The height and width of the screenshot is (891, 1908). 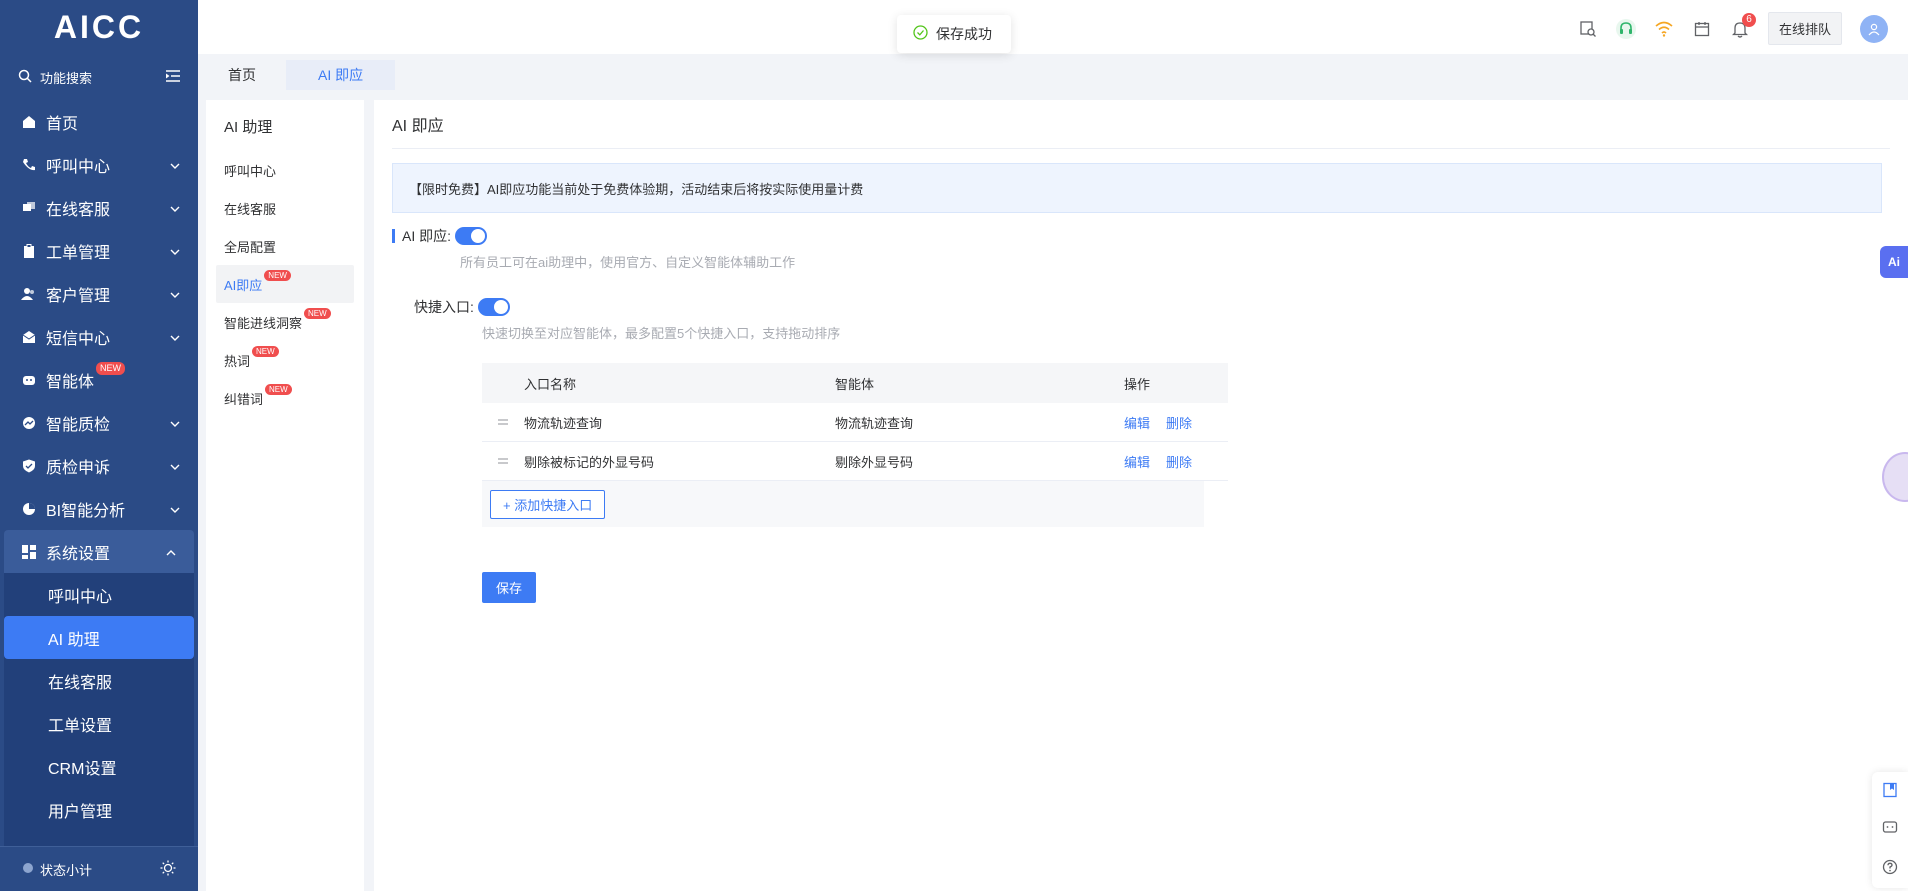 I want to click on submenu-label: 全局配置, so click(x=250, y=247).